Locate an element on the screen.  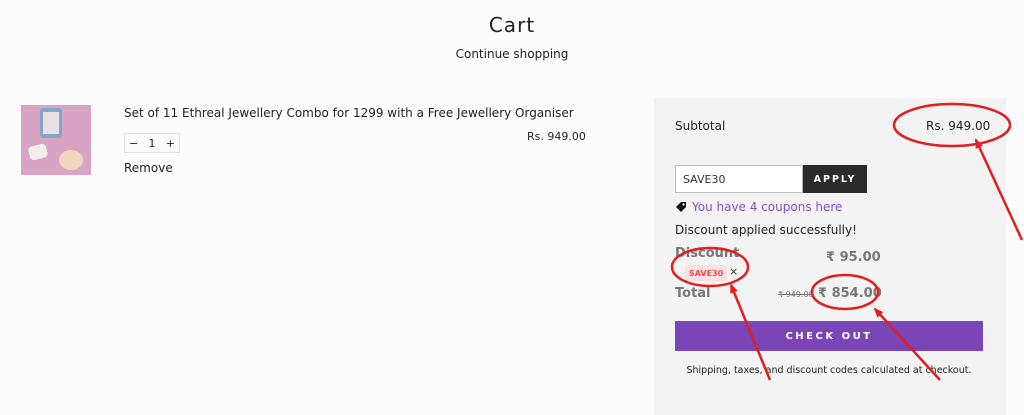
available-coupons-link: You have 4 coupons here is located at coordinates (758, 207).